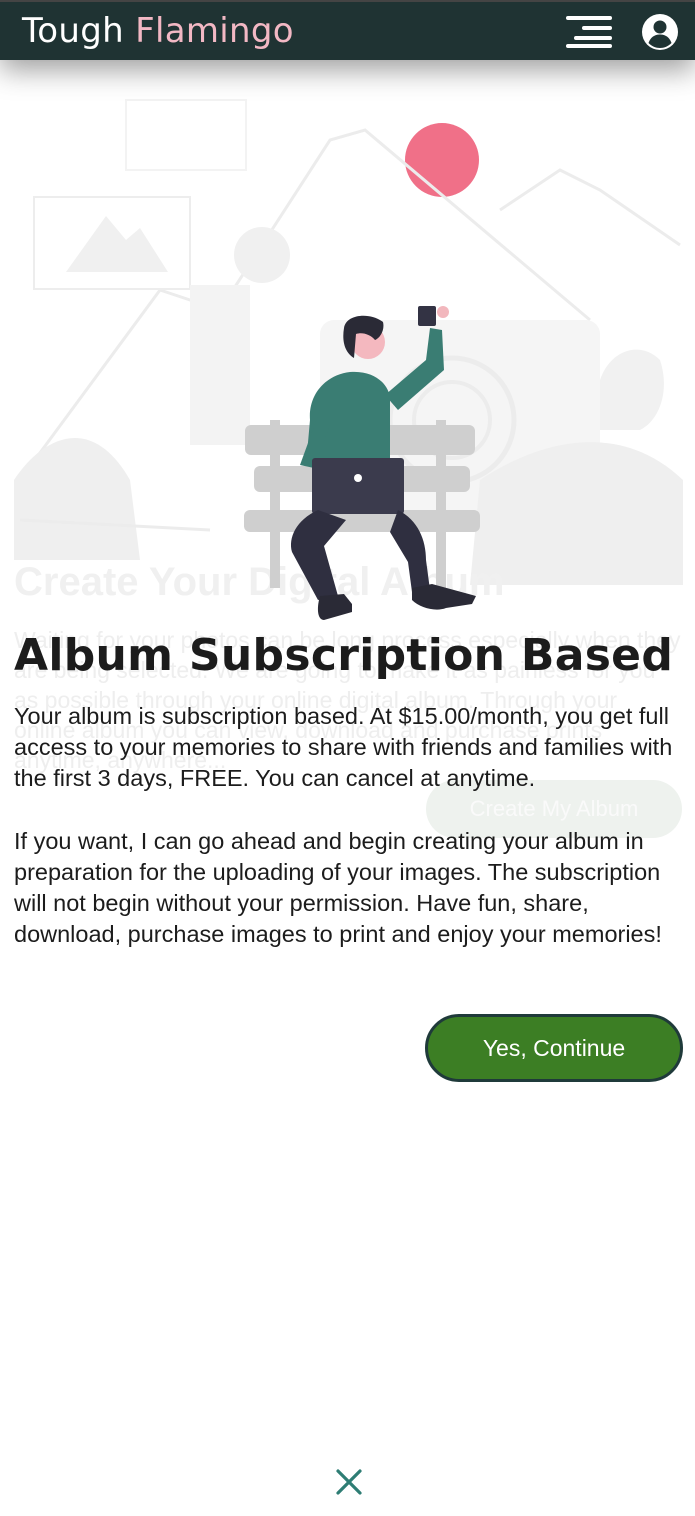 The height and width of the screenshot is (1516, 695). What do you see at coordinates (349, 1482) in the screenshot?
I see `close-x-icon` at bounding box center [349, 1482].